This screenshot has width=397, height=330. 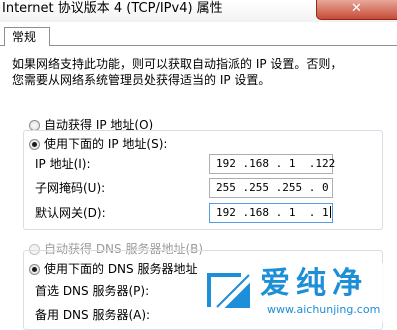 What do you see at coordinates (276, 163) in the screenshot?
I see `ip-address-value: 192 .168 . 1 .122` at bounding box center [276, 163].